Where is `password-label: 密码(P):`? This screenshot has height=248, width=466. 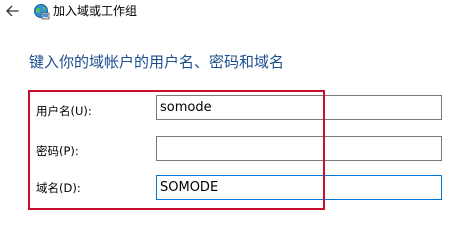
password-label: 密码(P): is located at coordinates (57, 151).